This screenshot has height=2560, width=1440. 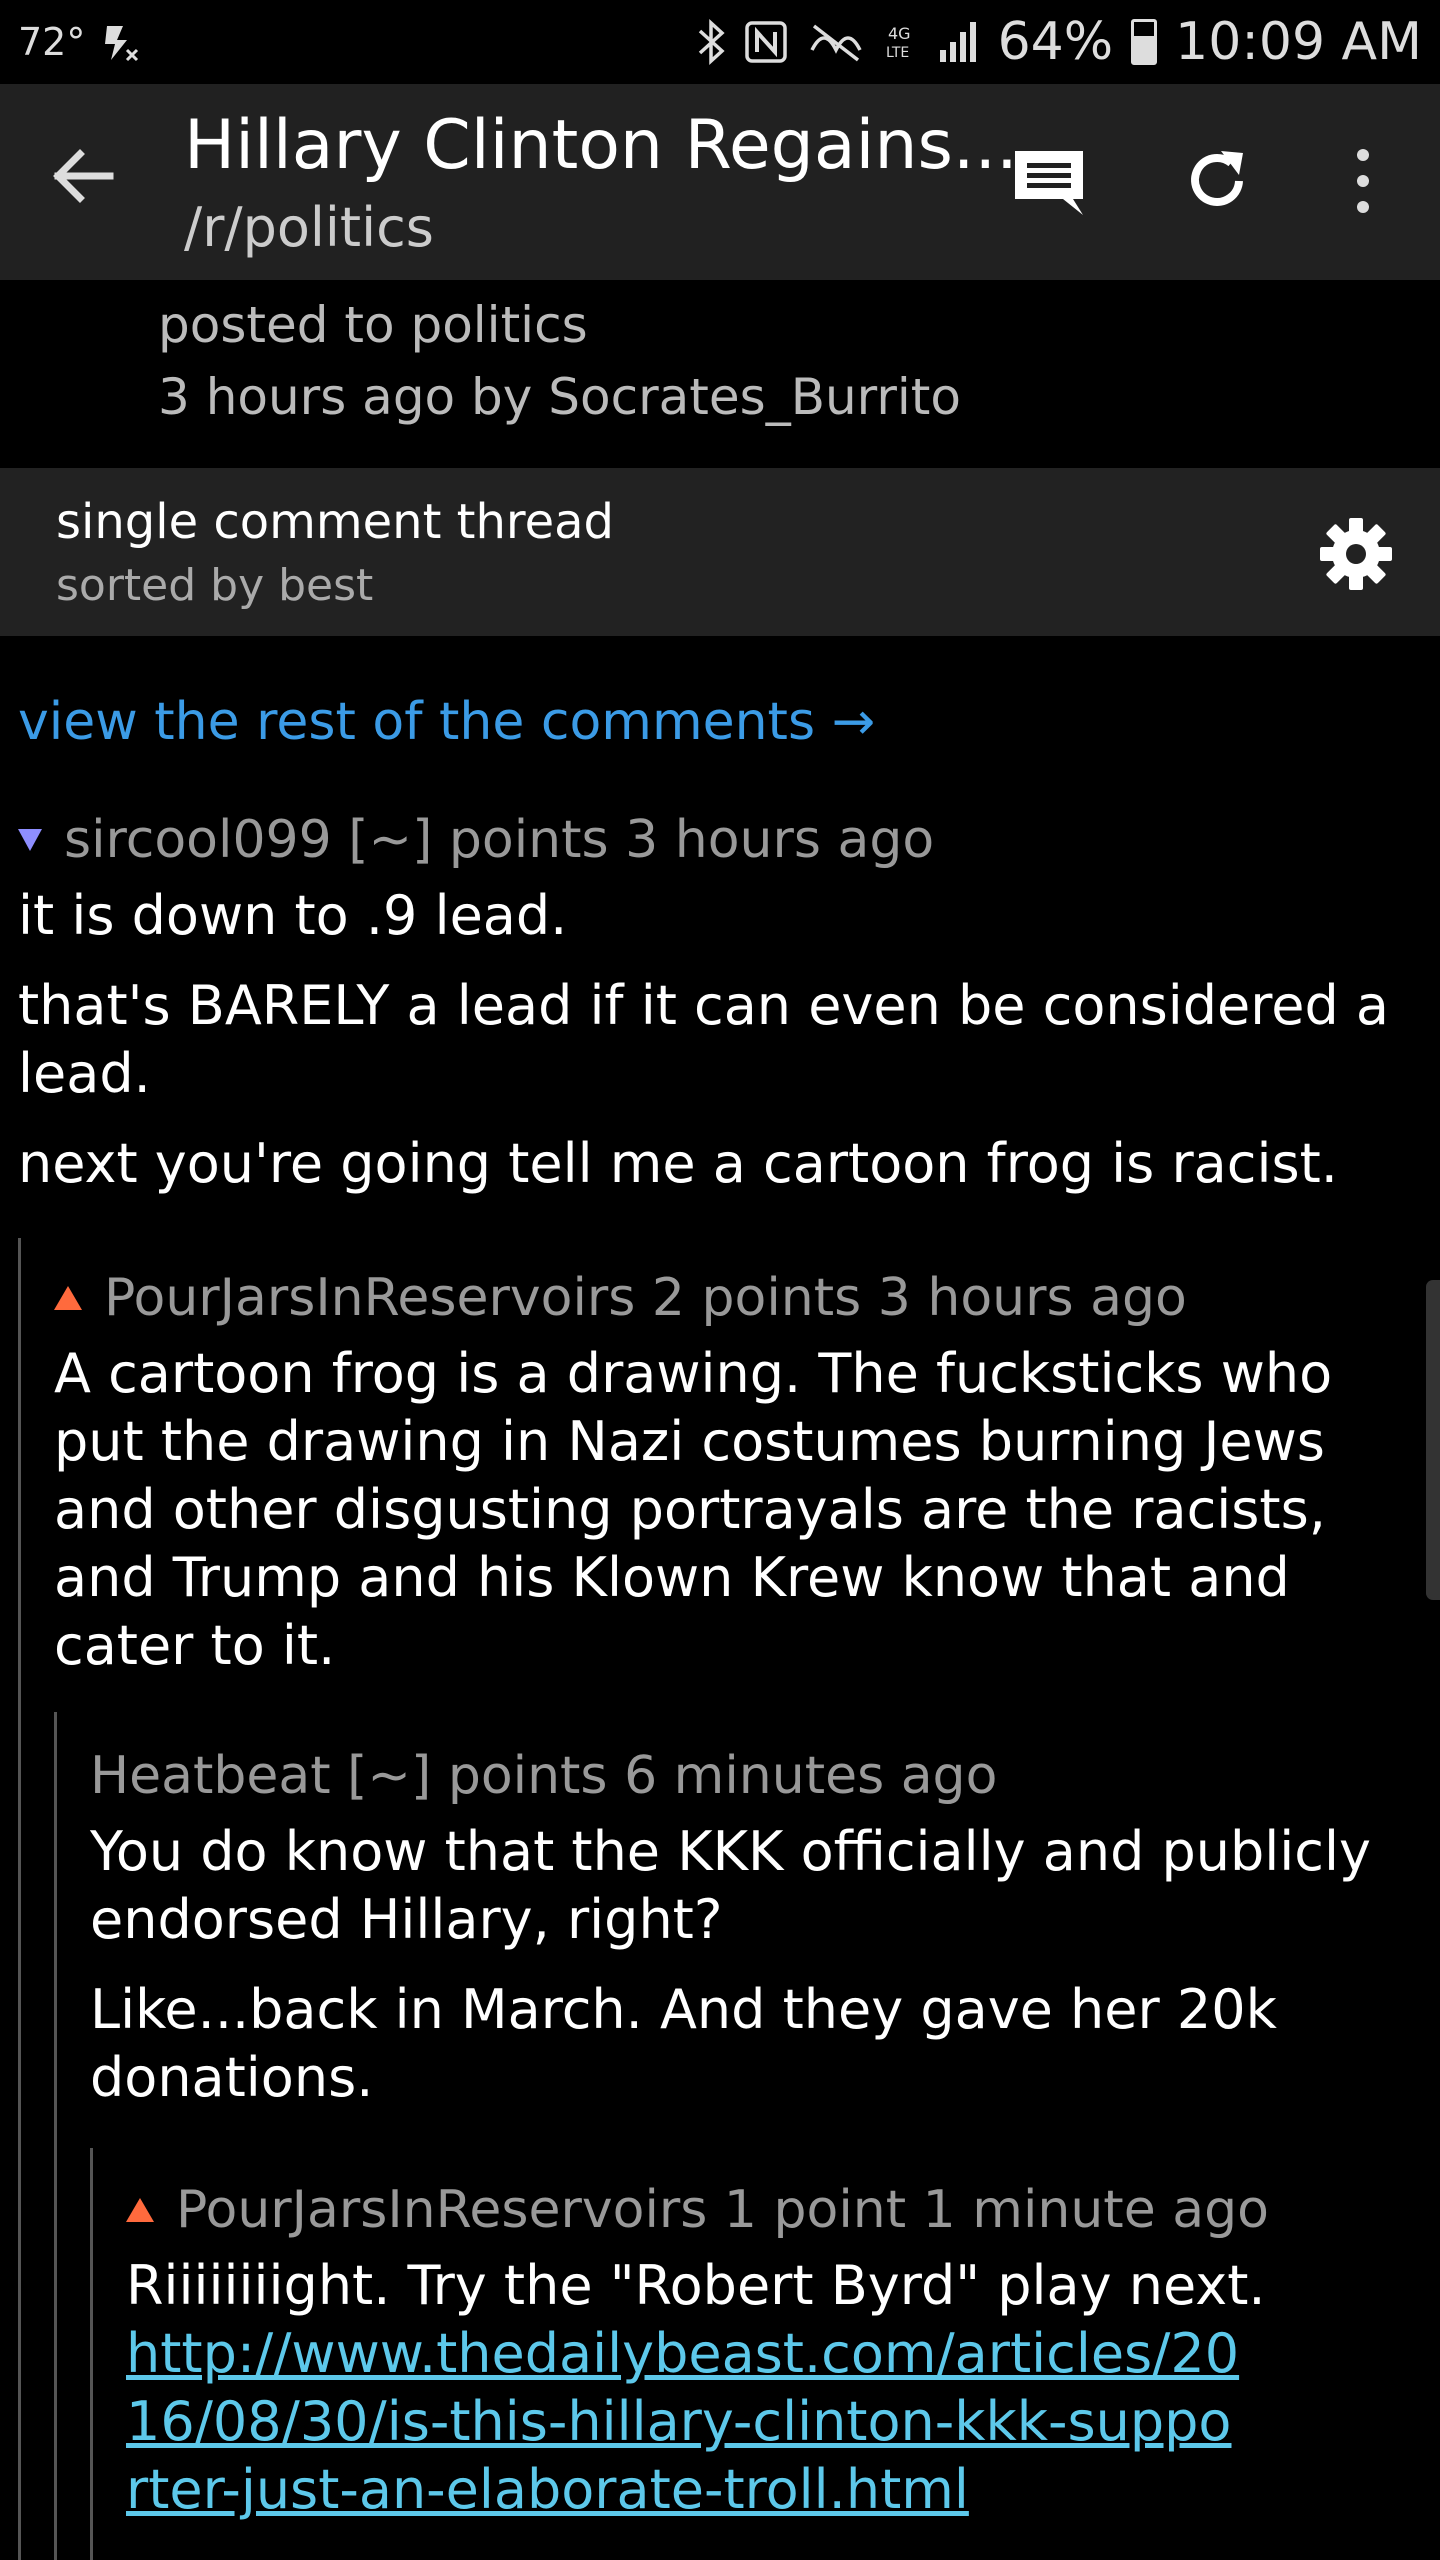 I want to click on 4g-lte-icon: 4G LTE, so click(x=898, y=42).